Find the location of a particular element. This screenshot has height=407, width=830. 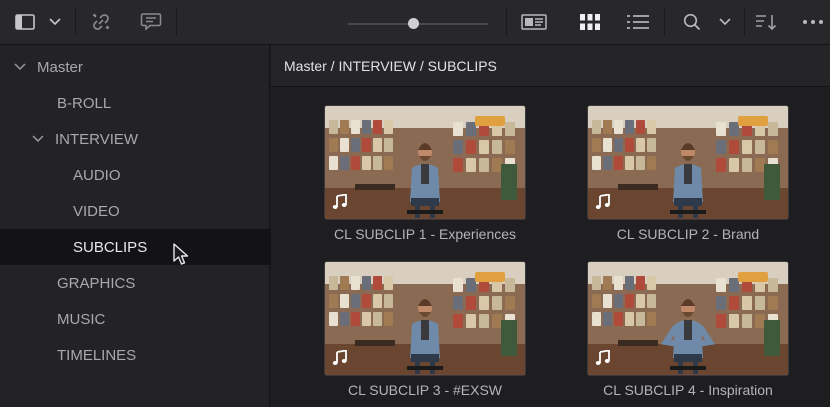

search-icon is located at coordinates (692, 22).